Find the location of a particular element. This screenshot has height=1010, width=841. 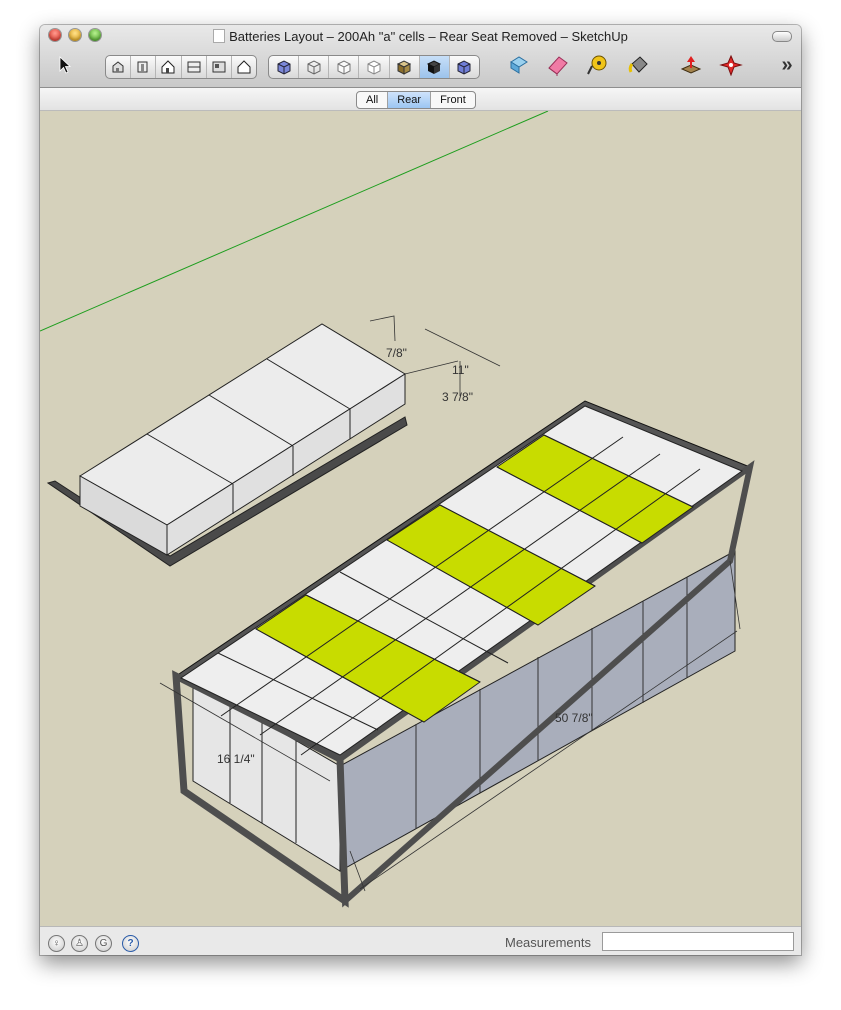

toolbar-toggle-button is located at coordinates (782, 36).